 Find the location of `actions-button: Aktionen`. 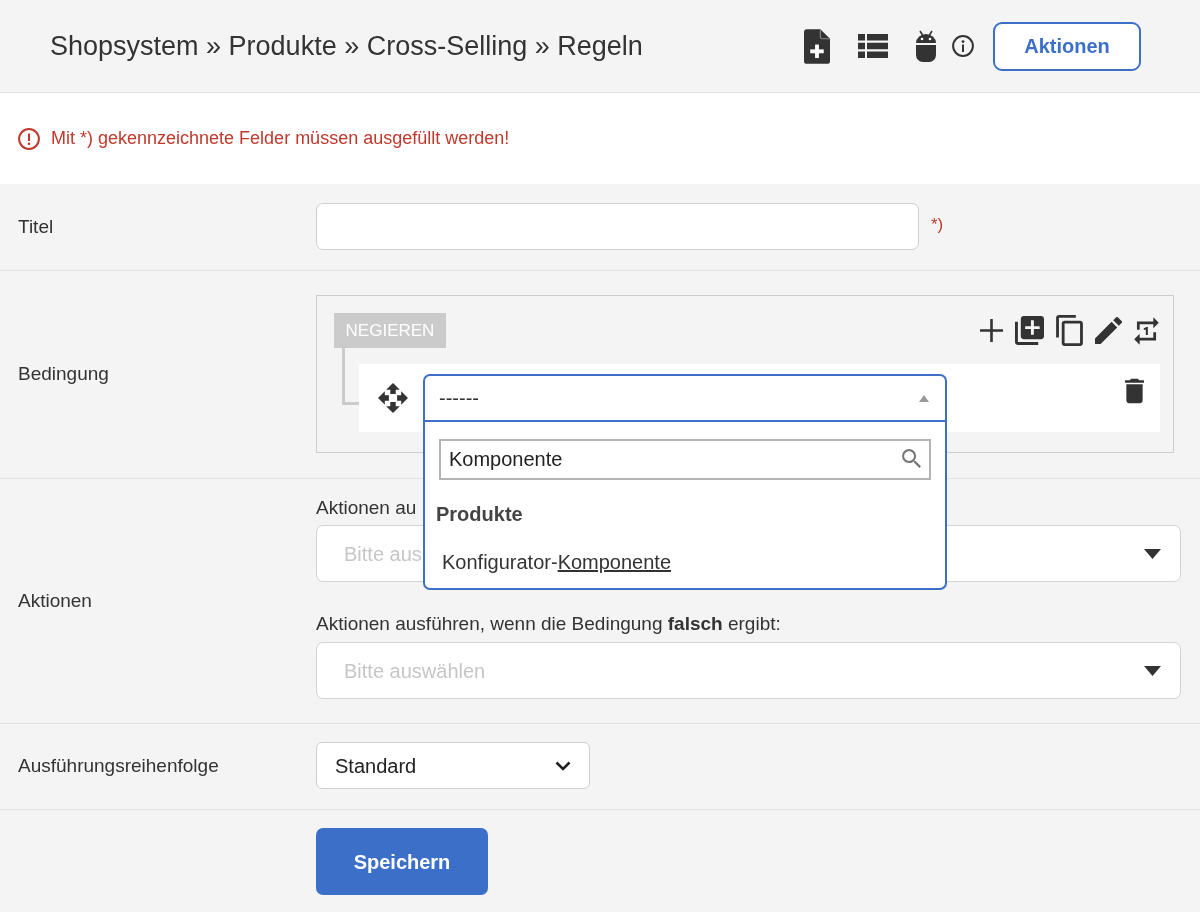

actions-button: Aktionen is located at coordinates (1067, 46).